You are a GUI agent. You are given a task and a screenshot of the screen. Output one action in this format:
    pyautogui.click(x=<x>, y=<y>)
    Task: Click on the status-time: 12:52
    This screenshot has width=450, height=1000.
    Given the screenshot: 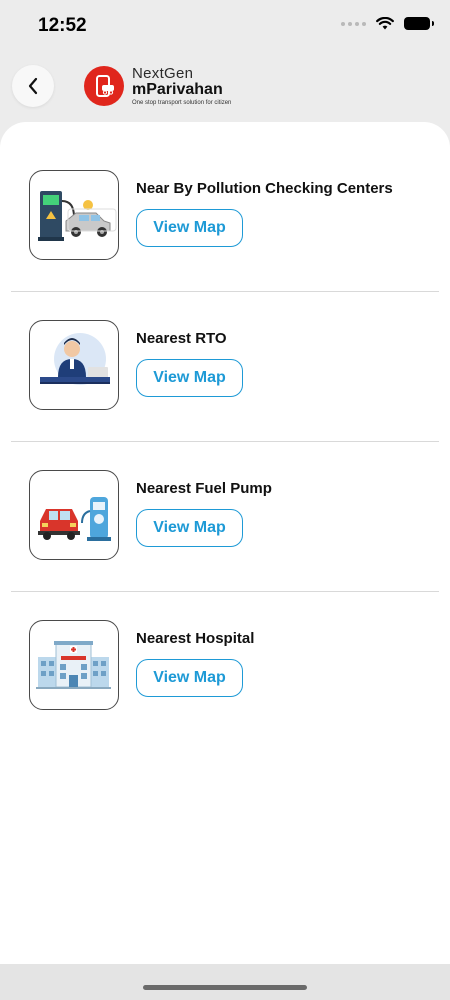 What is the action you would take?
    pyautogui.click(x=62, y=25)
    